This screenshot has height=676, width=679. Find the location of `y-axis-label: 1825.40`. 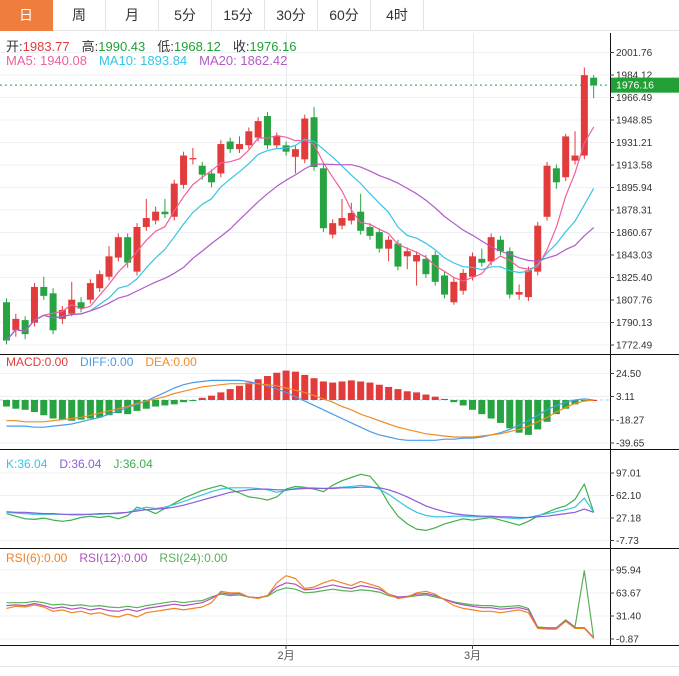

y-axis-label: 1825.40 is located at coordinates (634, 278).